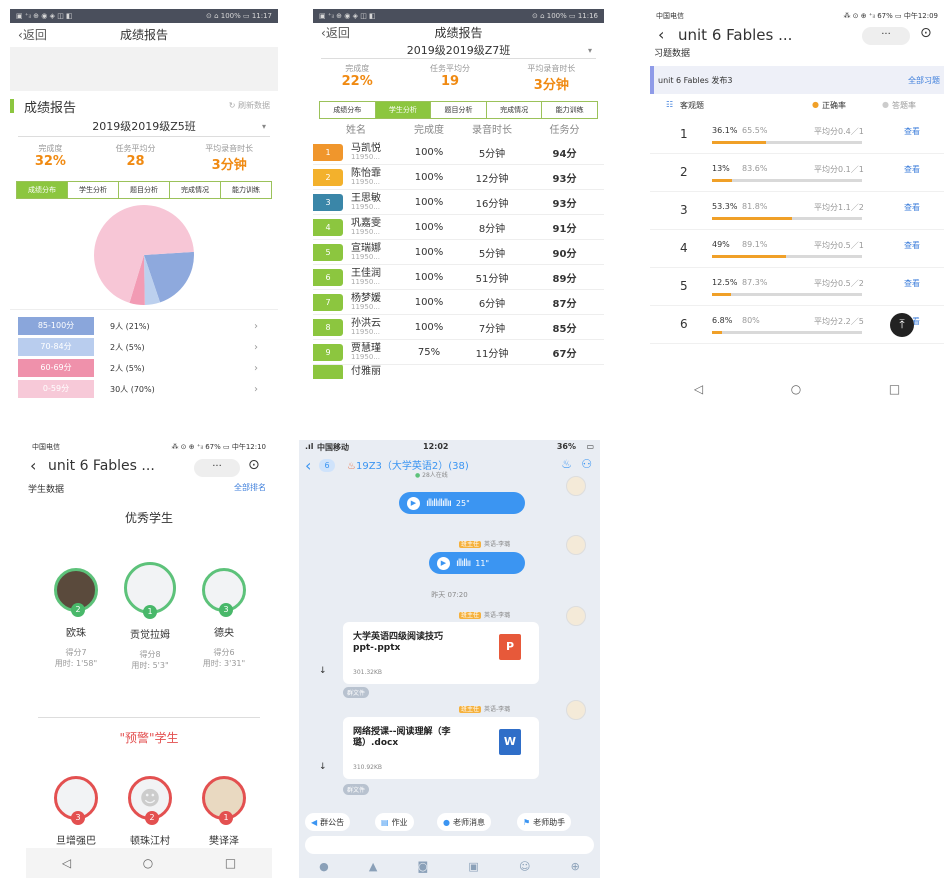  What do you see at coordinates (755, 282) in the screenshot?
I see `answer-rate: 87.3%` at bounding box center [755, 282].